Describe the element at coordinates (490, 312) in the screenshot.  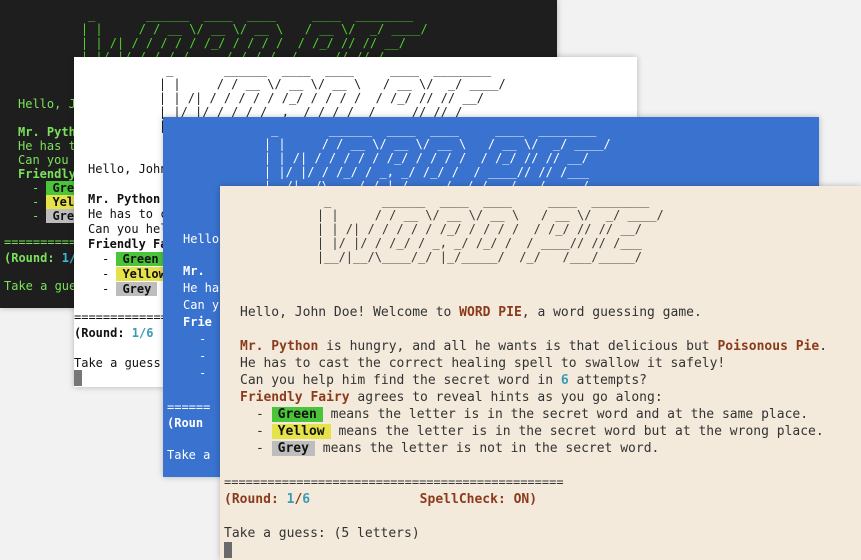
I see `game-name: WORD PIE` at that location.